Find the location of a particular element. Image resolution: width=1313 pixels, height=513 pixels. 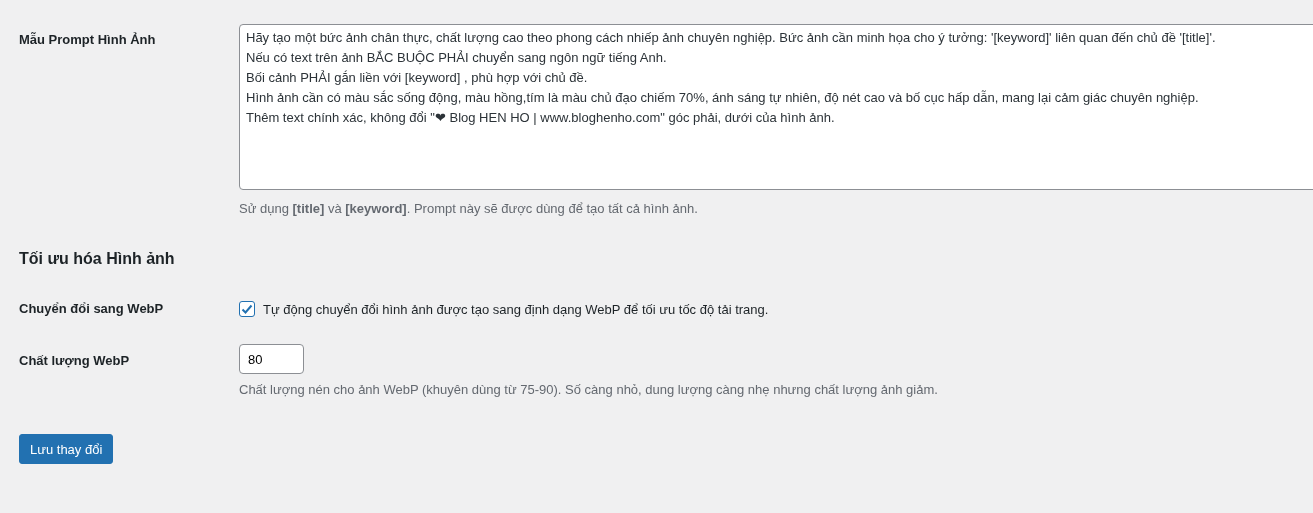

field-description: Chất lượng nén cho ảnh WebP (khuyên dùng từ 75-90). Số càng nhỏ, dung lượng càng nhẹ nhưng chất lượng ảnh giảm. is located at coordinates (589, 389).